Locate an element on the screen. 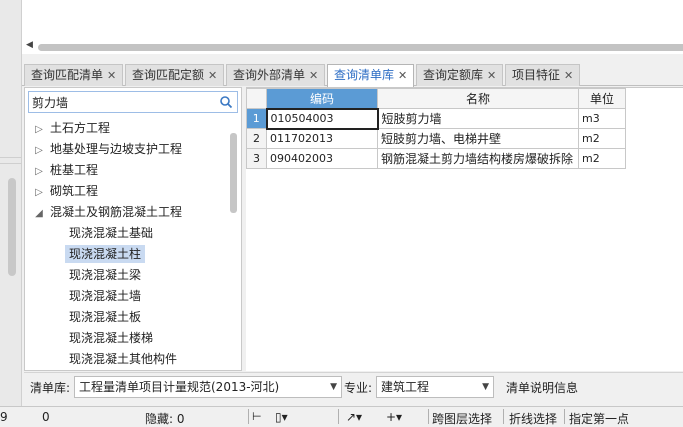  horizontal-scrollbar: ◀ is located at coordinates (352, 47).